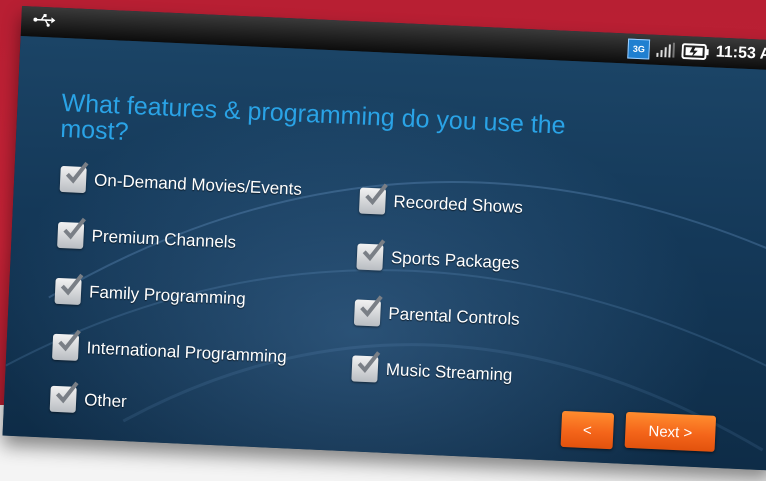 The image size is (766, 481). I want to click on option-label: Other, so click(105, 401).